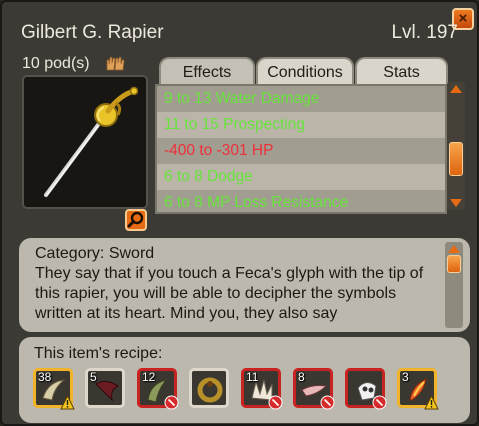 The height and width of the screenshot is (426, 479). I want to click on tab-stats: Stats, so click(401, 70).